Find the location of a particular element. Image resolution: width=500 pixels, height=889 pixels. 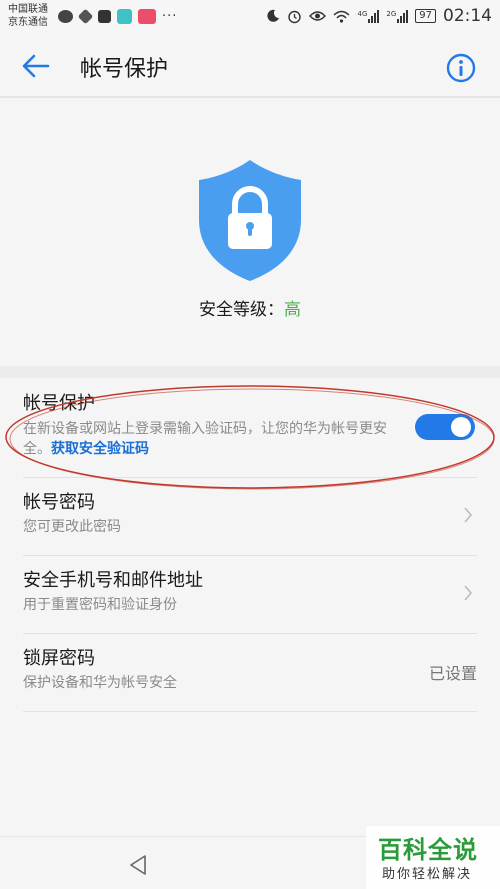

watermark-logo: 百科全说 助你轻松解决 is located at coordinates (433, 857).